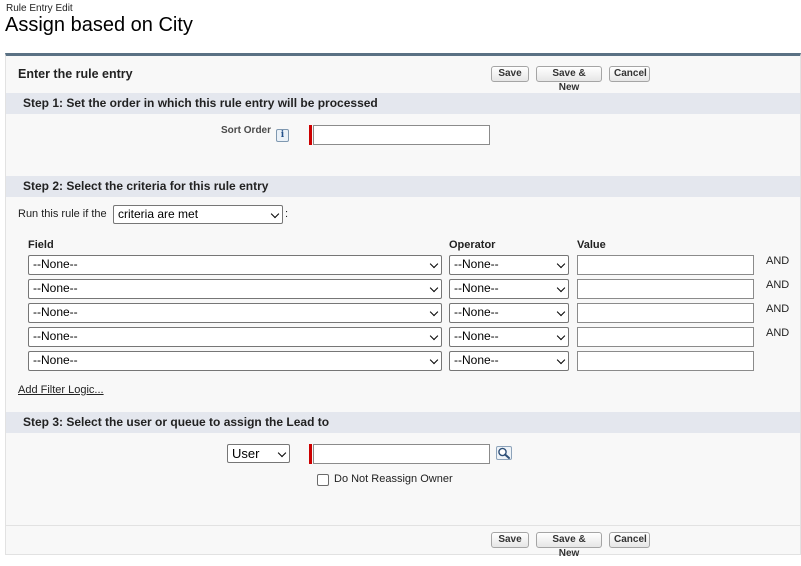  What do you see at coordinates (39, 8) in the screenshot?
I see `page-pretitle: Rule Entry Edit` at bounding box center [39, 8].